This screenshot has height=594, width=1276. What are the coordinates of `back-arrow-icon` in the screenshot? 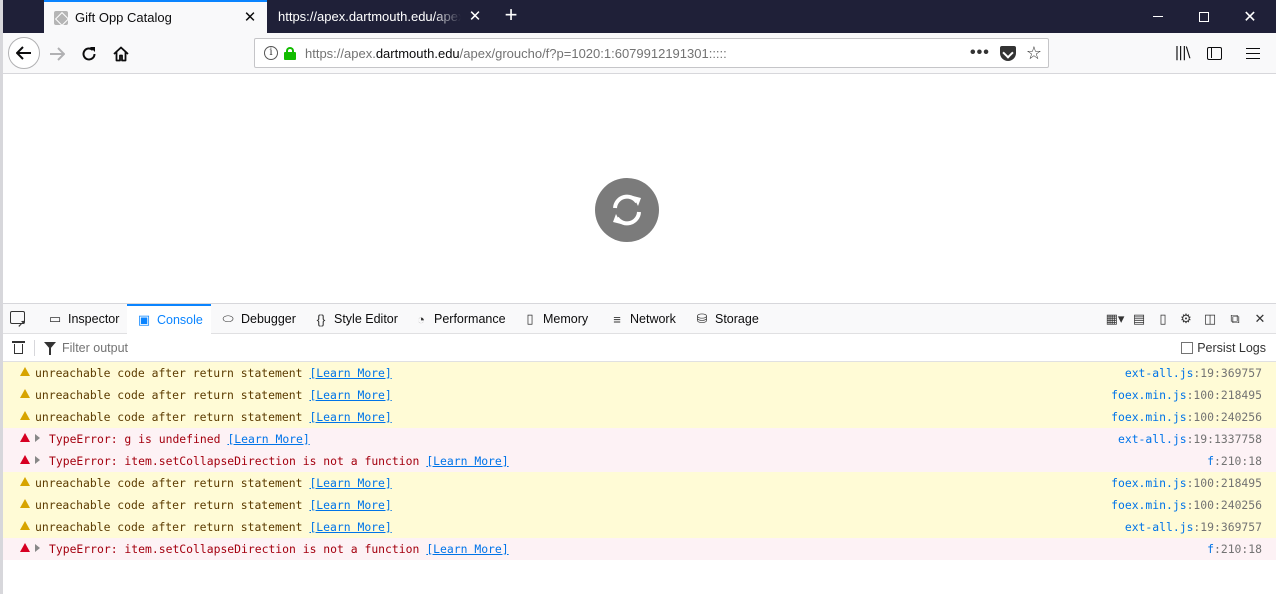 It's located at (23, 53).